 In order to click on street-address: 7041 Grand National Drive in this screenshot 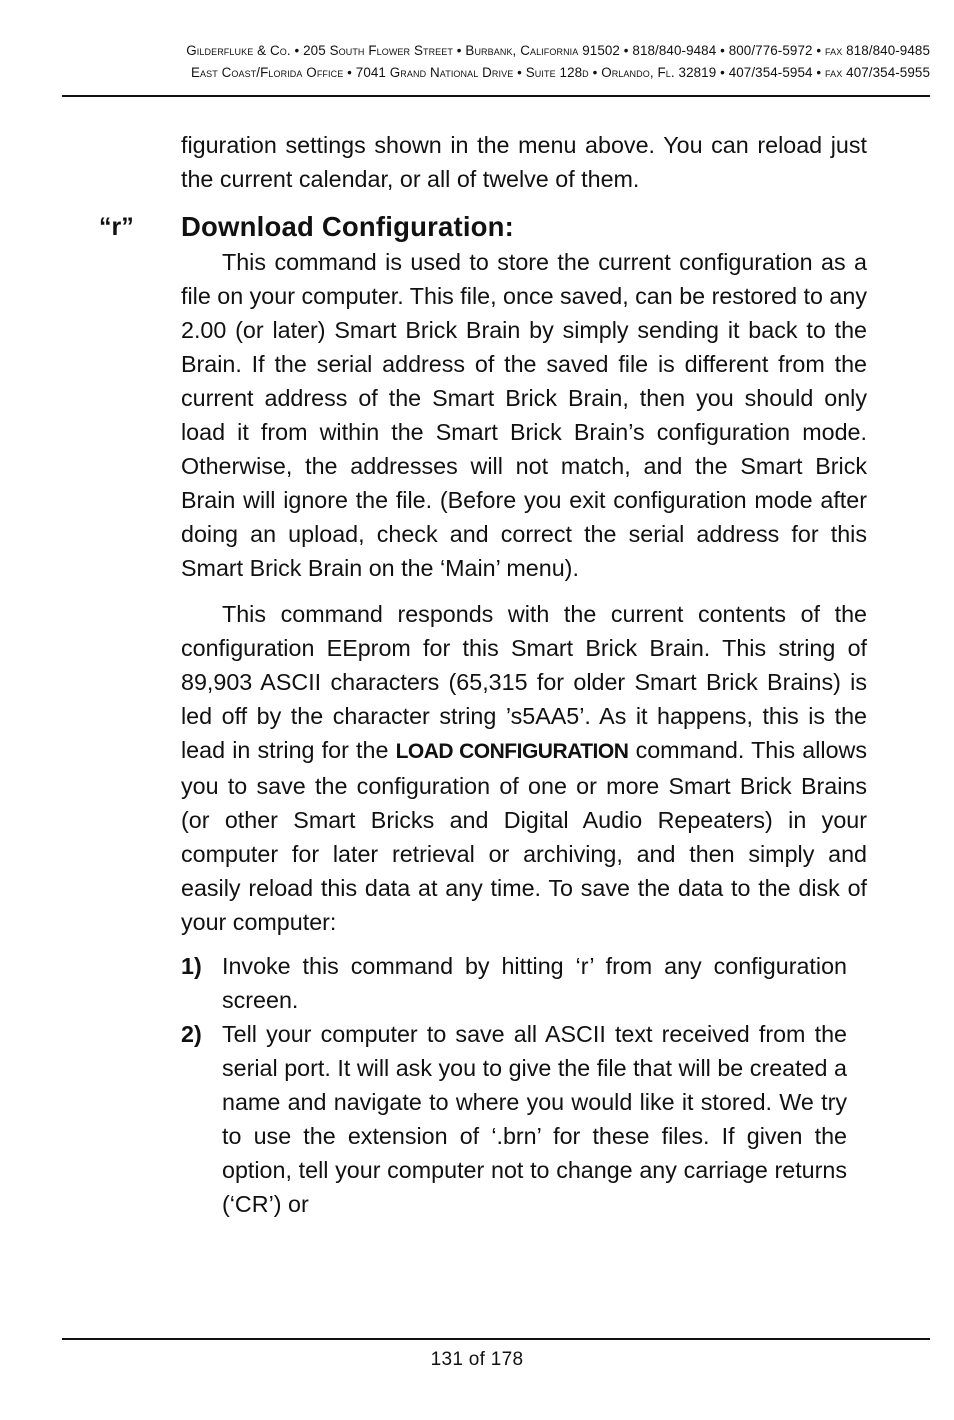, I will do `click(434, 72)`.